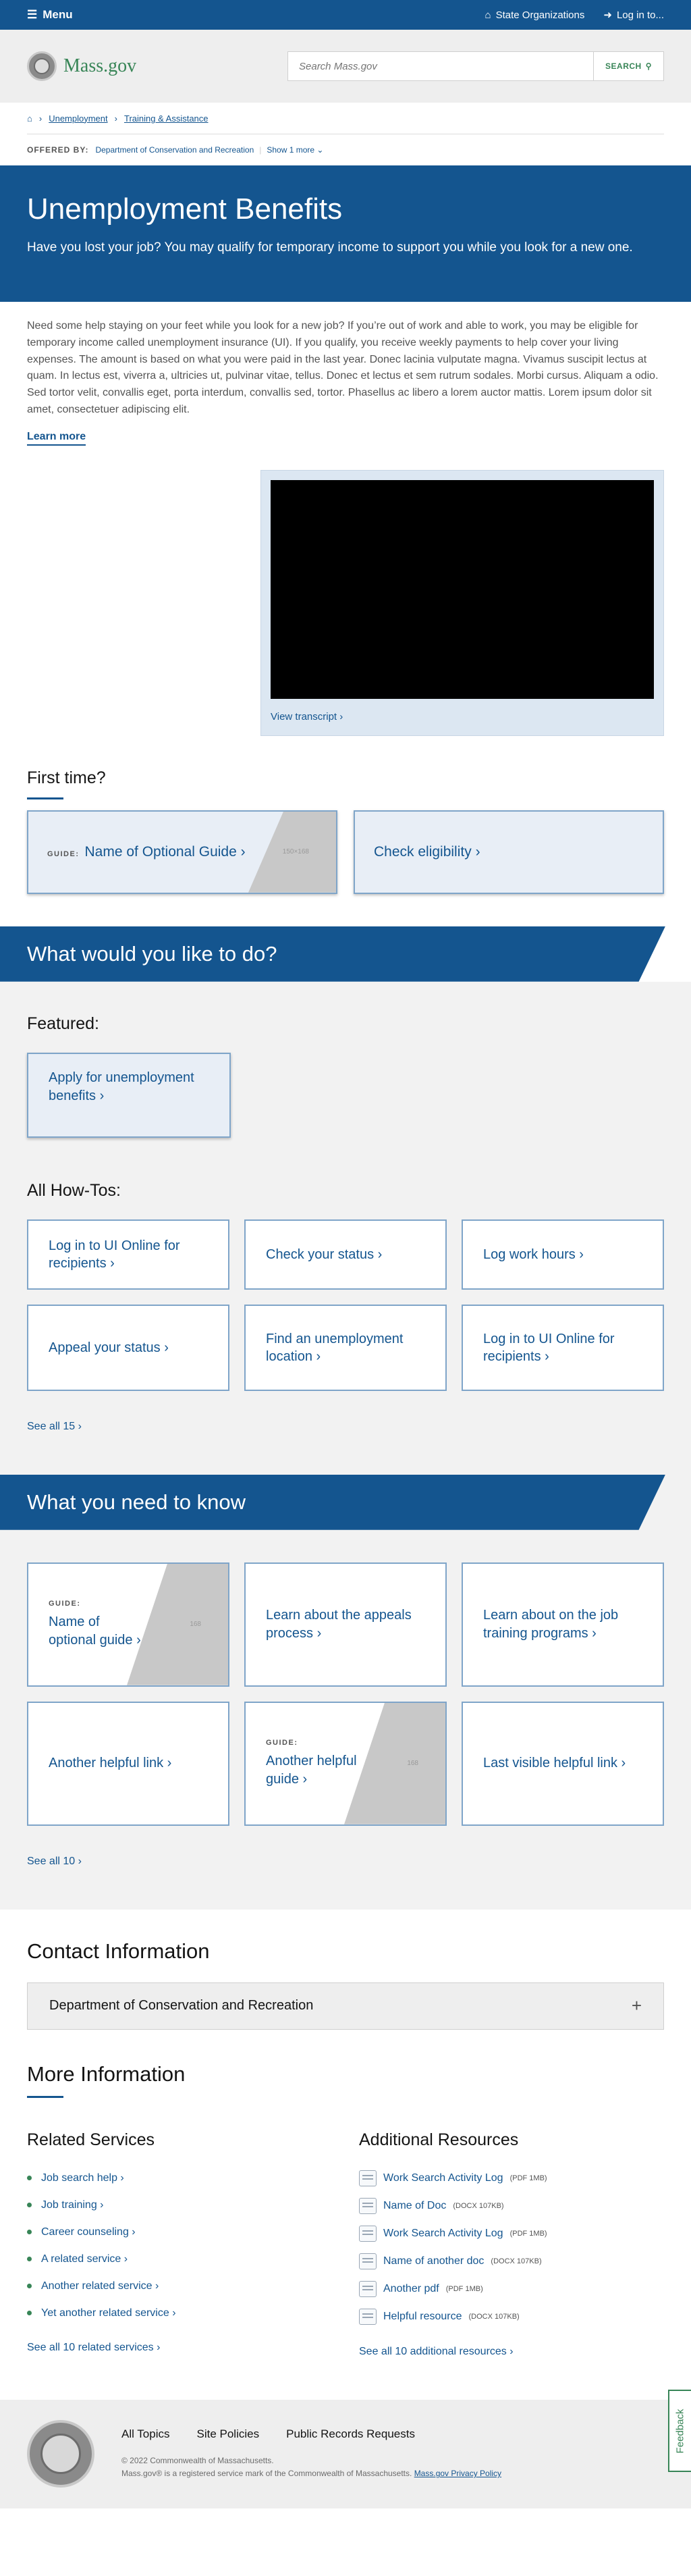 This screenshot has height=2576, width=691. What do you see at coordinates (128, 1347) in the screenshot?
I see `howto-card: Appeal your status ›` at bounding box center [128, 1347].